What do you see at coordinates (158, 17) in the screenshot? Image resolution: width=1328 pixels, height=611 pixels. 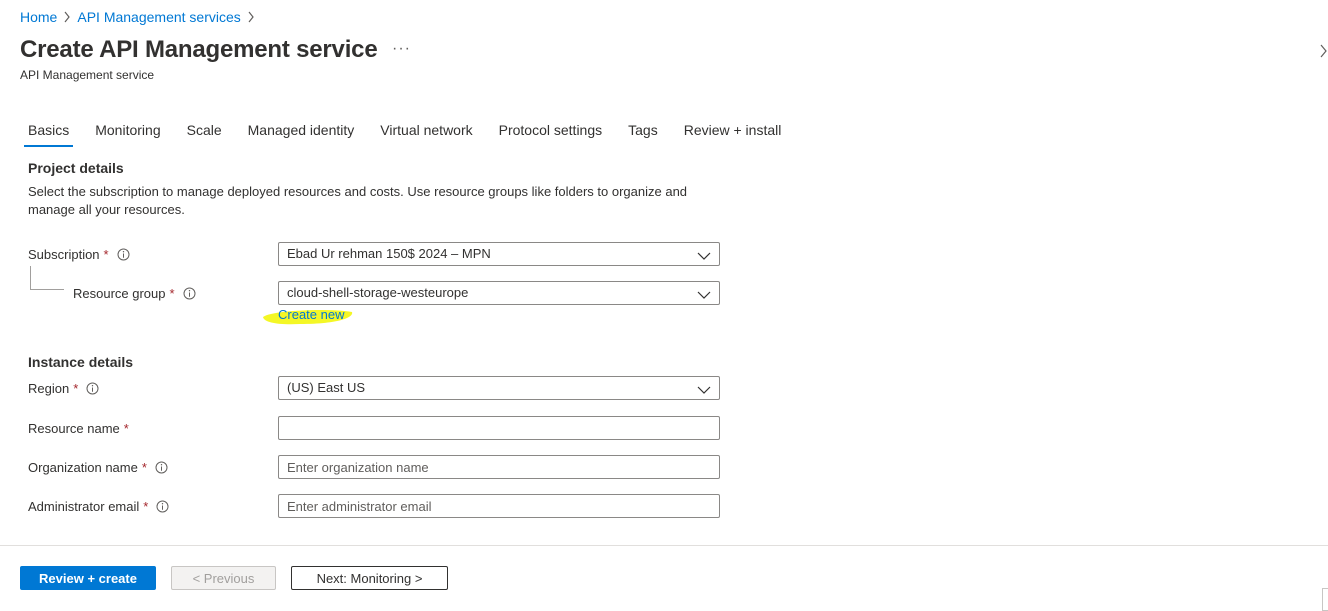 I see `breadcrumb-services-link: API Management services` at bounding box center [158, 17].